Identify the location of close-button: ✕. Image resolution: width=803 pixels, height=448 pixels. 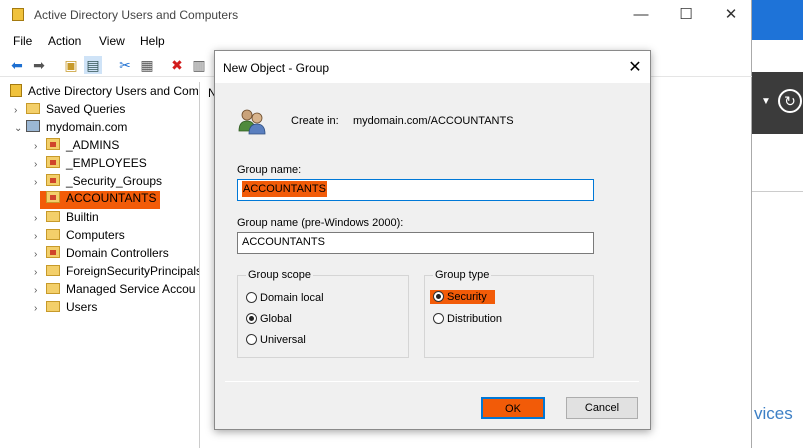
(731, 15).